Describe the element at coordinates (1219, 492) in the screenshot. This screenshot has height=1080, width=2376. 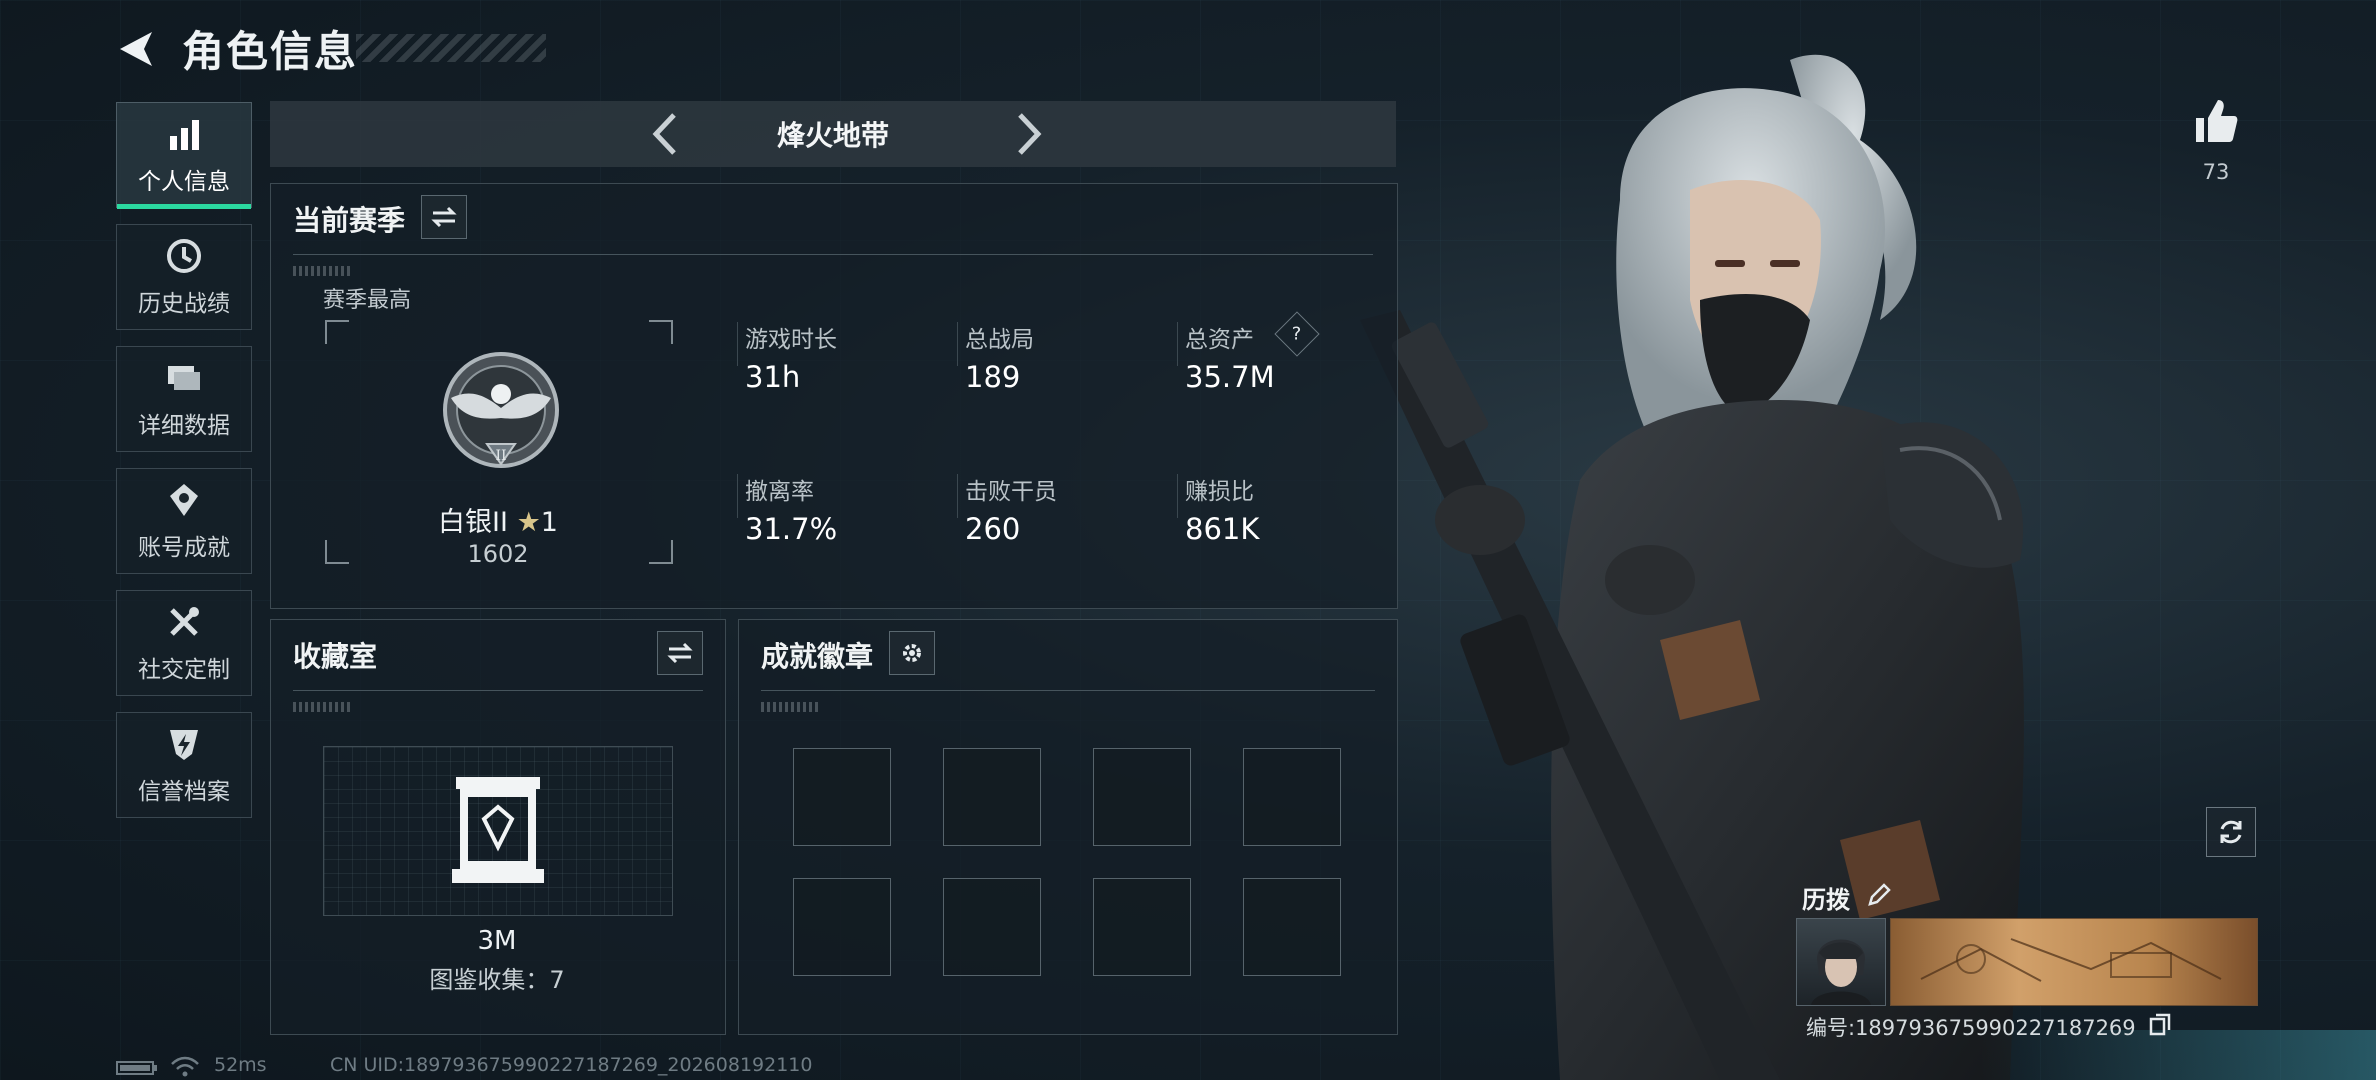
I see `stat-label-profit-ratio: 赚损比` at that location.